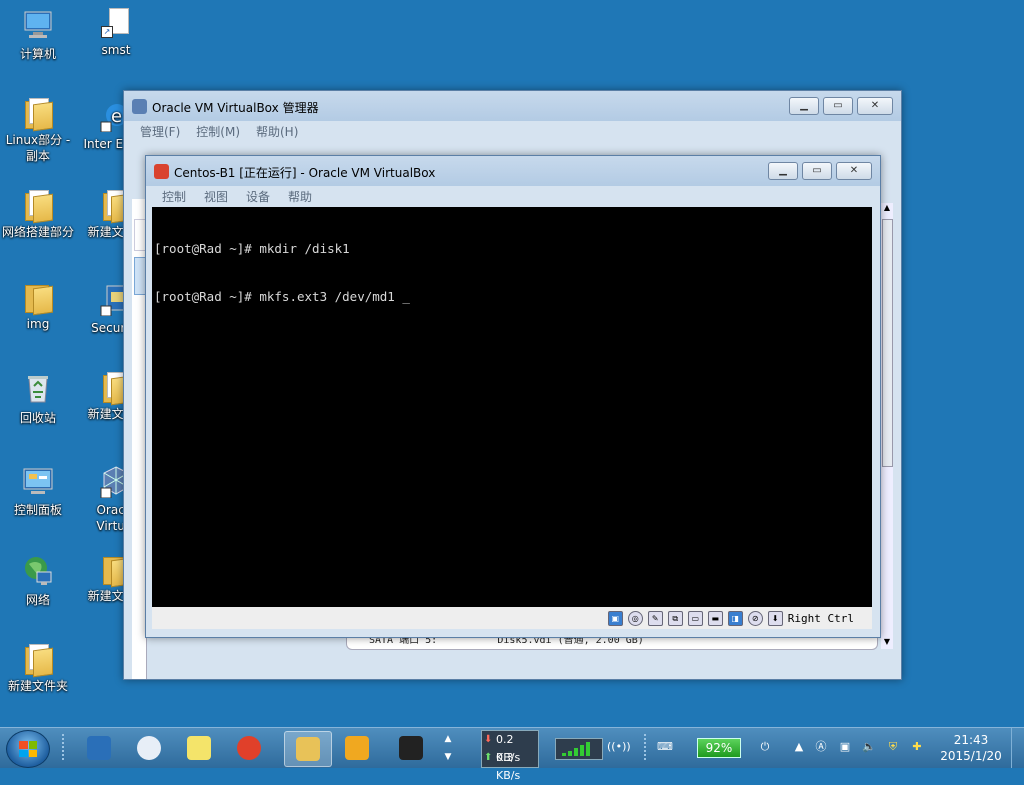 Image resolution: width=1024 pixels, height=785 pixels. What do you see at coordinates (502, 748) in the screenshot?
I see `download-speed: ⬇ 0.2 KB/s` at bounding box center [502, 748].